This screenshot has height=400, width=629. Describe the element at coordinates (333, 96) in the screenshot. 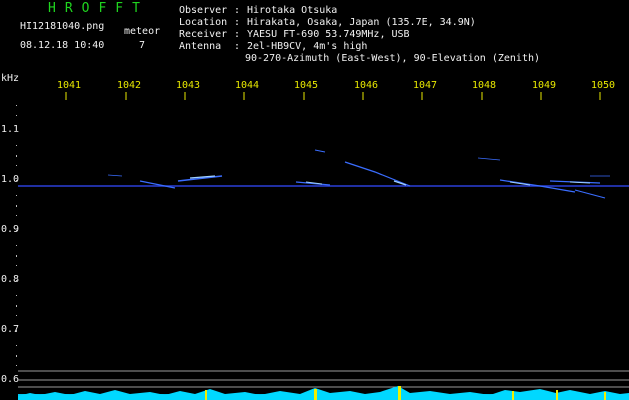

I see `x-tick-marks` at that location.